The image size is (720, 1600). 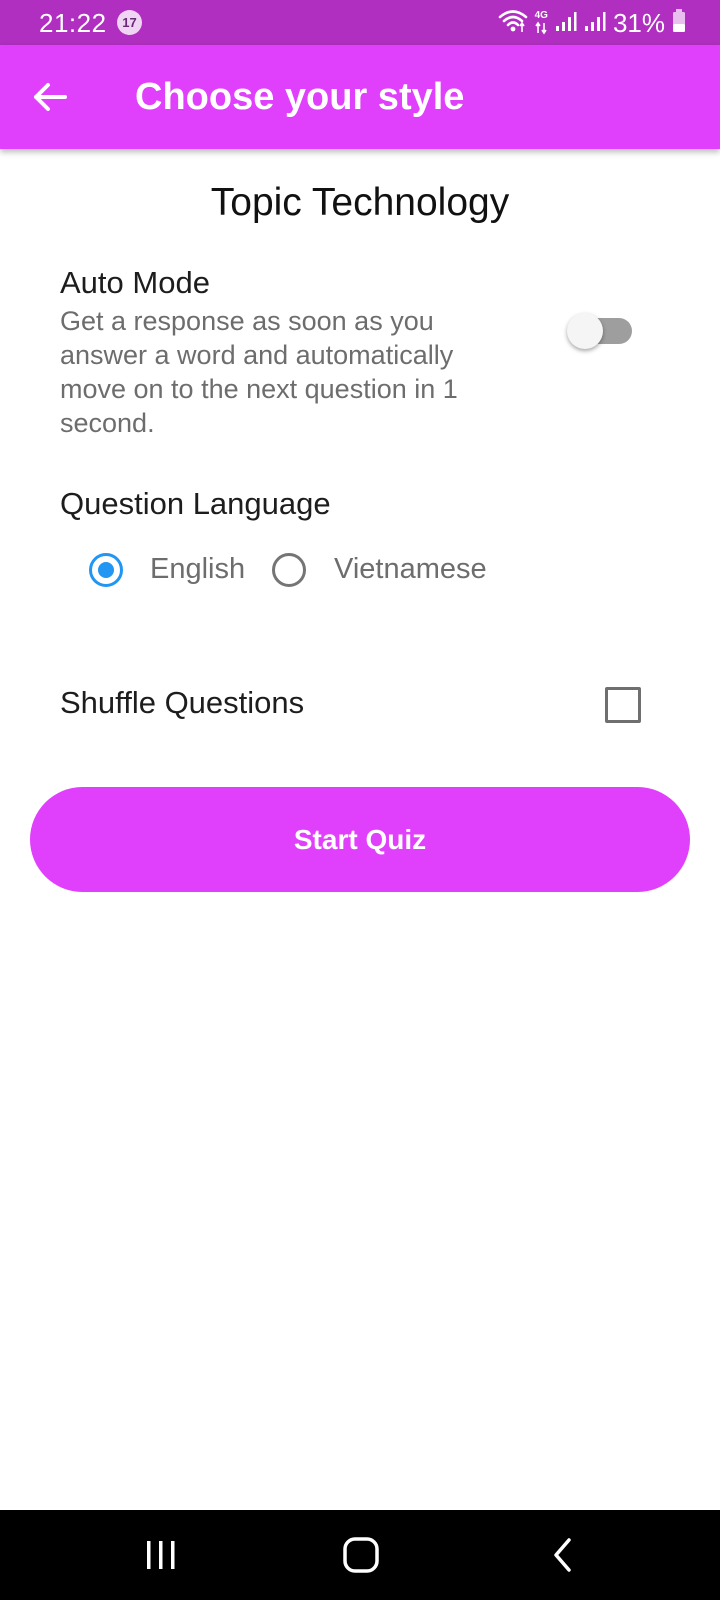 I want to click on home-button, so click(x=361, y=1555).